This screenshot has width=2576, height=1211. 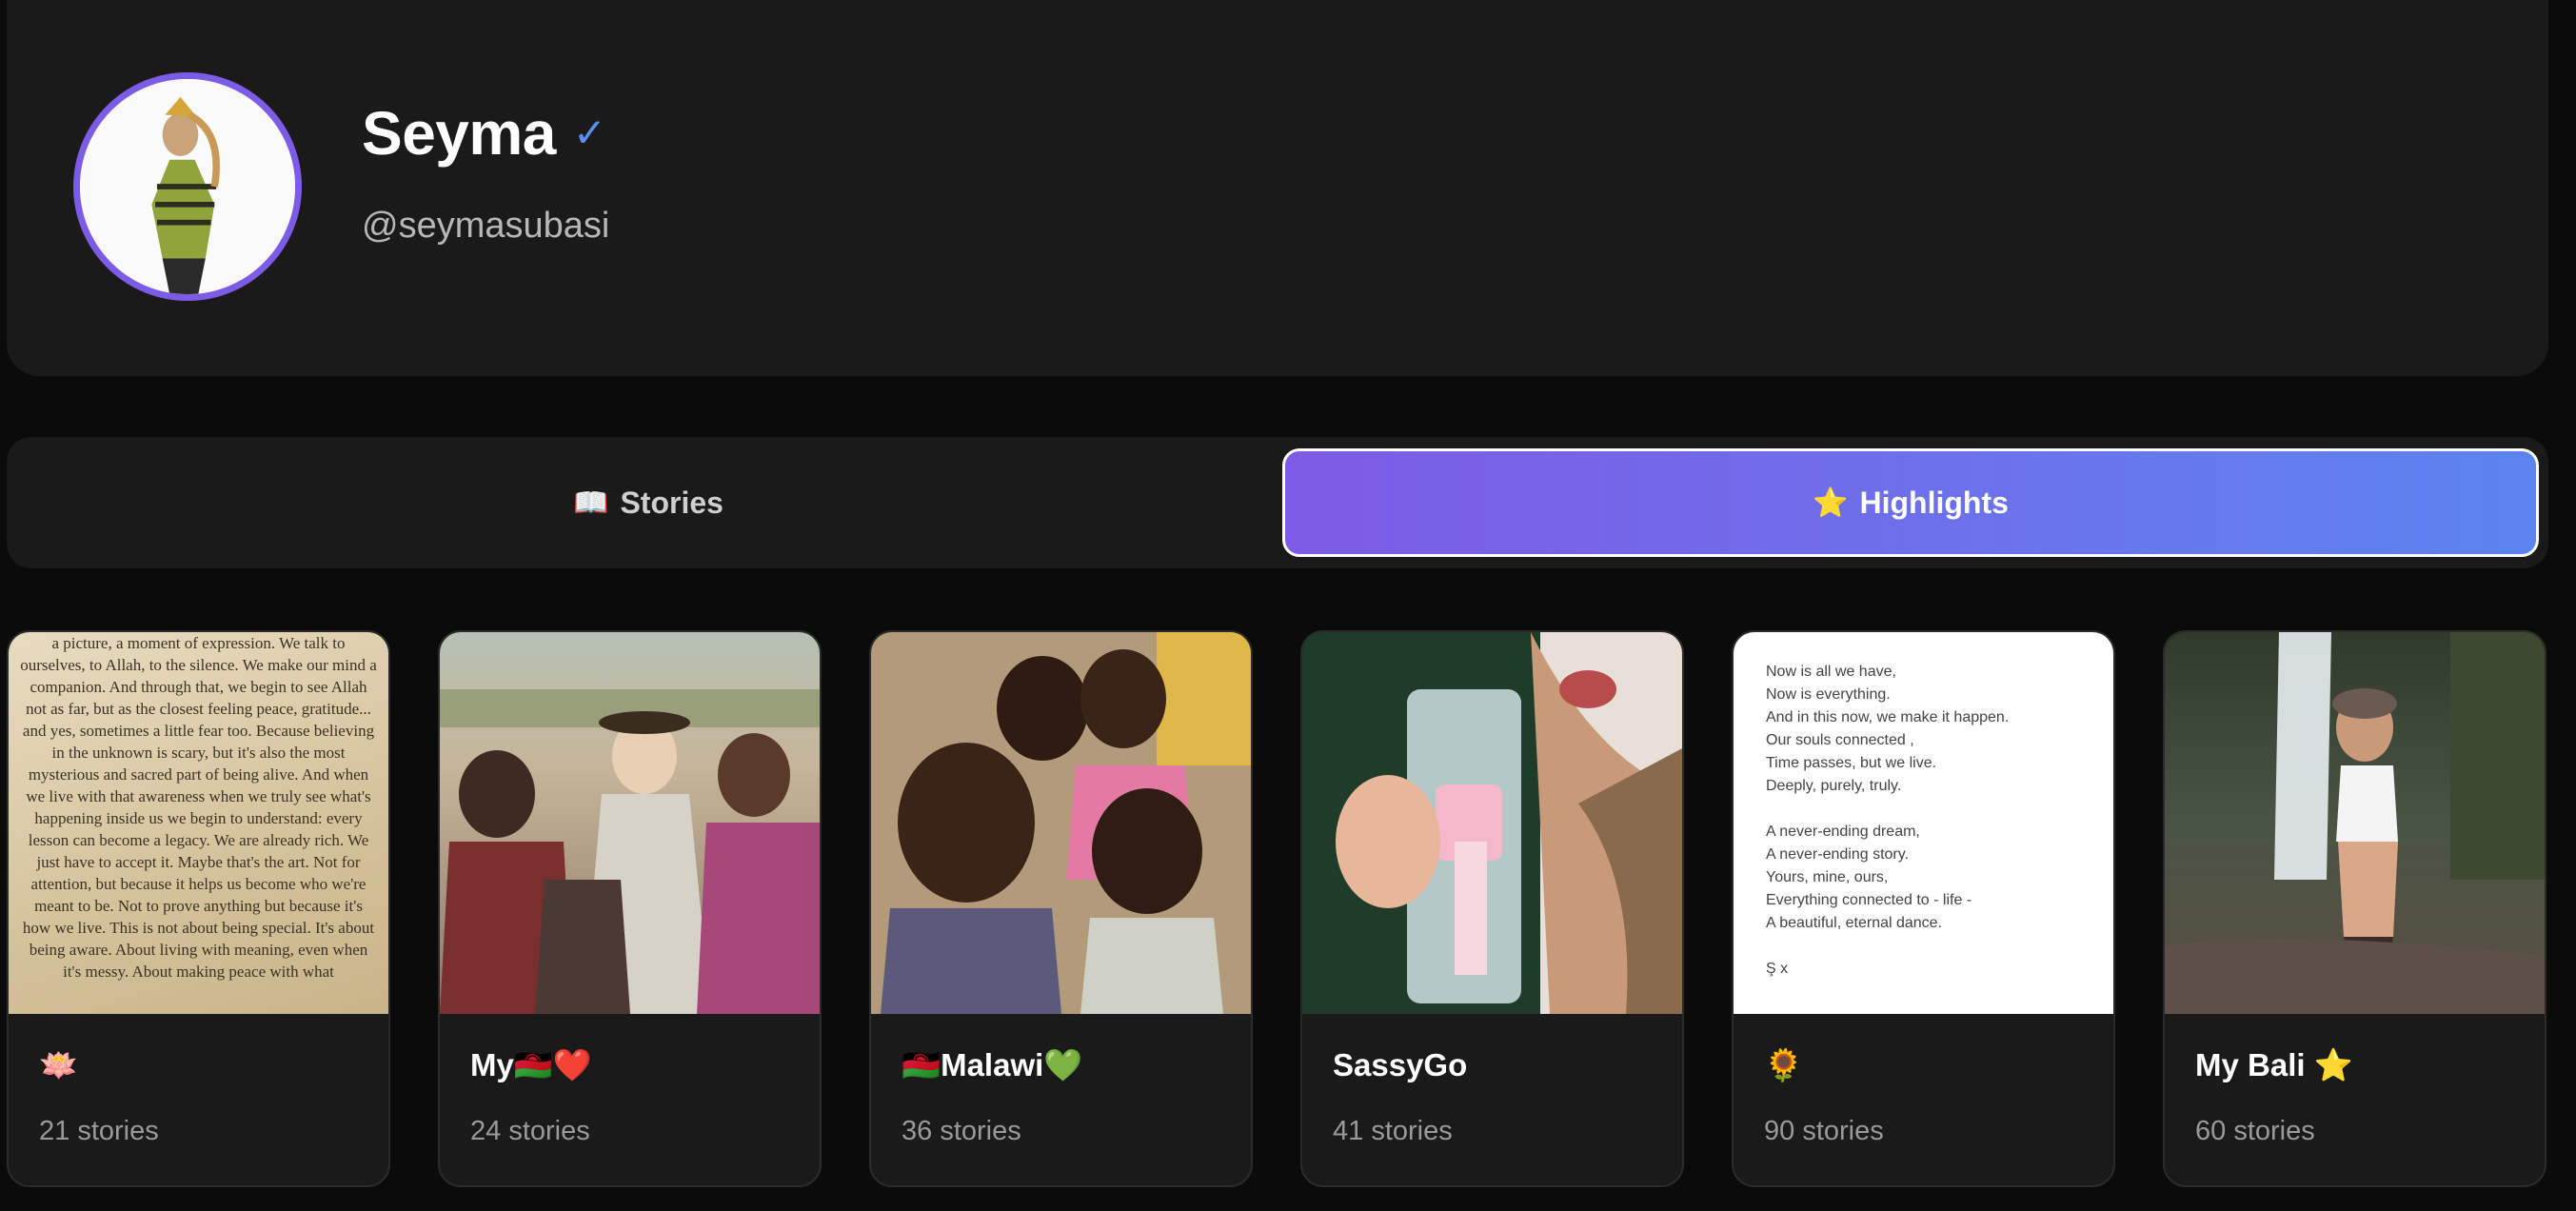 I want to click on highlight-count: 90 stories, so click(x=1824, y=1131).